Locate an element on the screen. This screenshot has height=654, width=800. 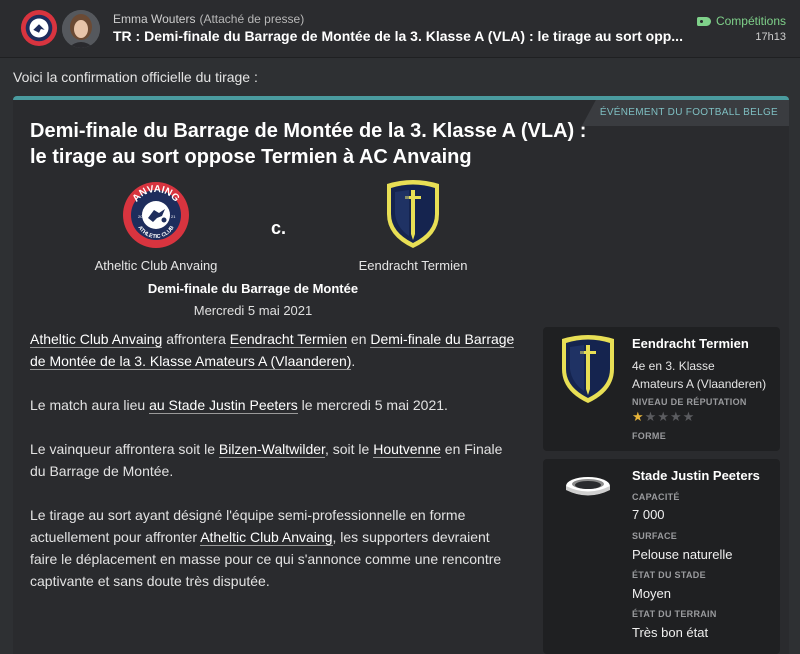
crest-year-right: 21 is located at coordinates (173, 216).